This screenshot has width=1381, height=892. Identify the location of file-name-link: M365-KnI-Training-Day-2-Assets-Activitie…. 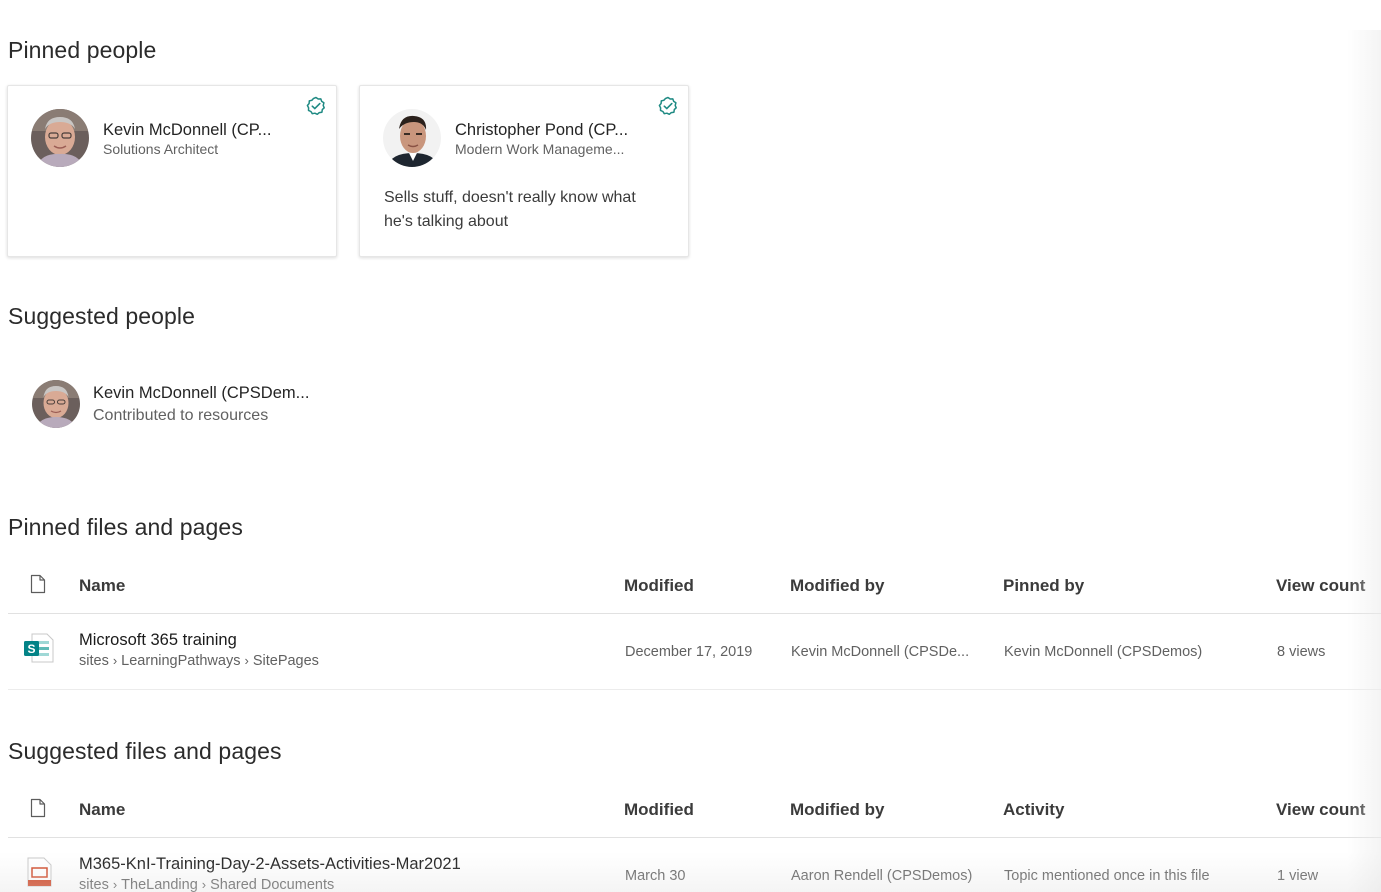
(270, 864).